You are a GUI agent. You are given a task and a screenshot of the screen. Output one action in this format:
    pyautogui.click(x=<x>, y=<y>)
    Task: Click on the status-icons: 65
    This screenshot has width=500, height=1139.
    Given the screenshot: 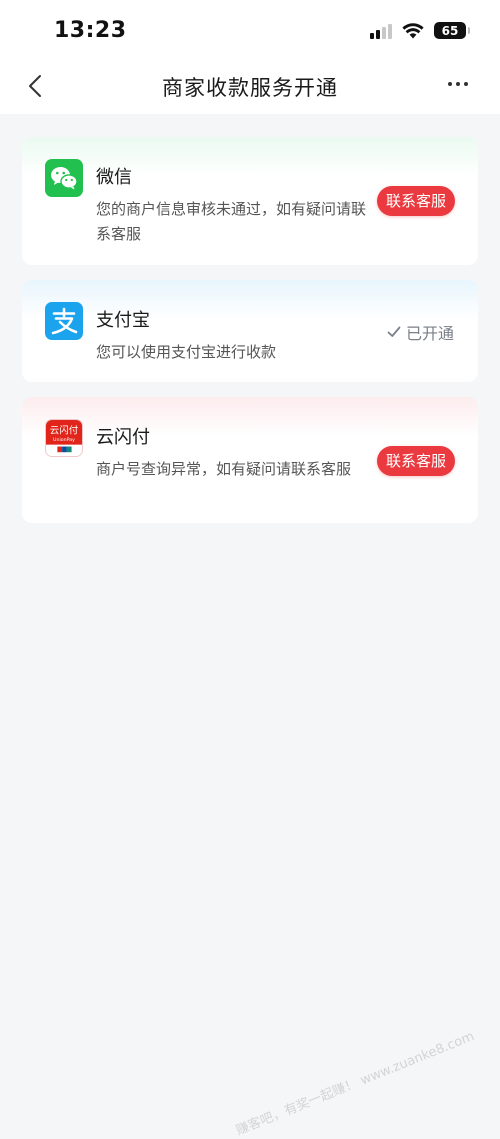 What is the action you would take?
    pyautogui.click(x=420, y=30)
    